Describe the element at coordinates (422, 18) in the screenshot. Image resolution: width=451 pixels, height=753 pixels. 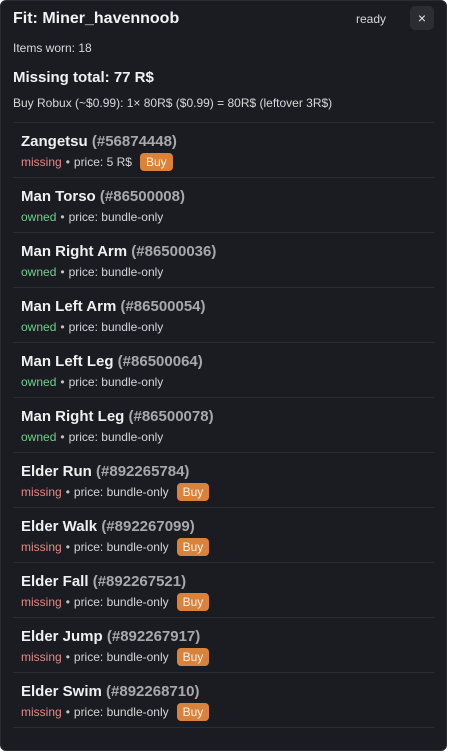
I see `close-button: ×` at that location.